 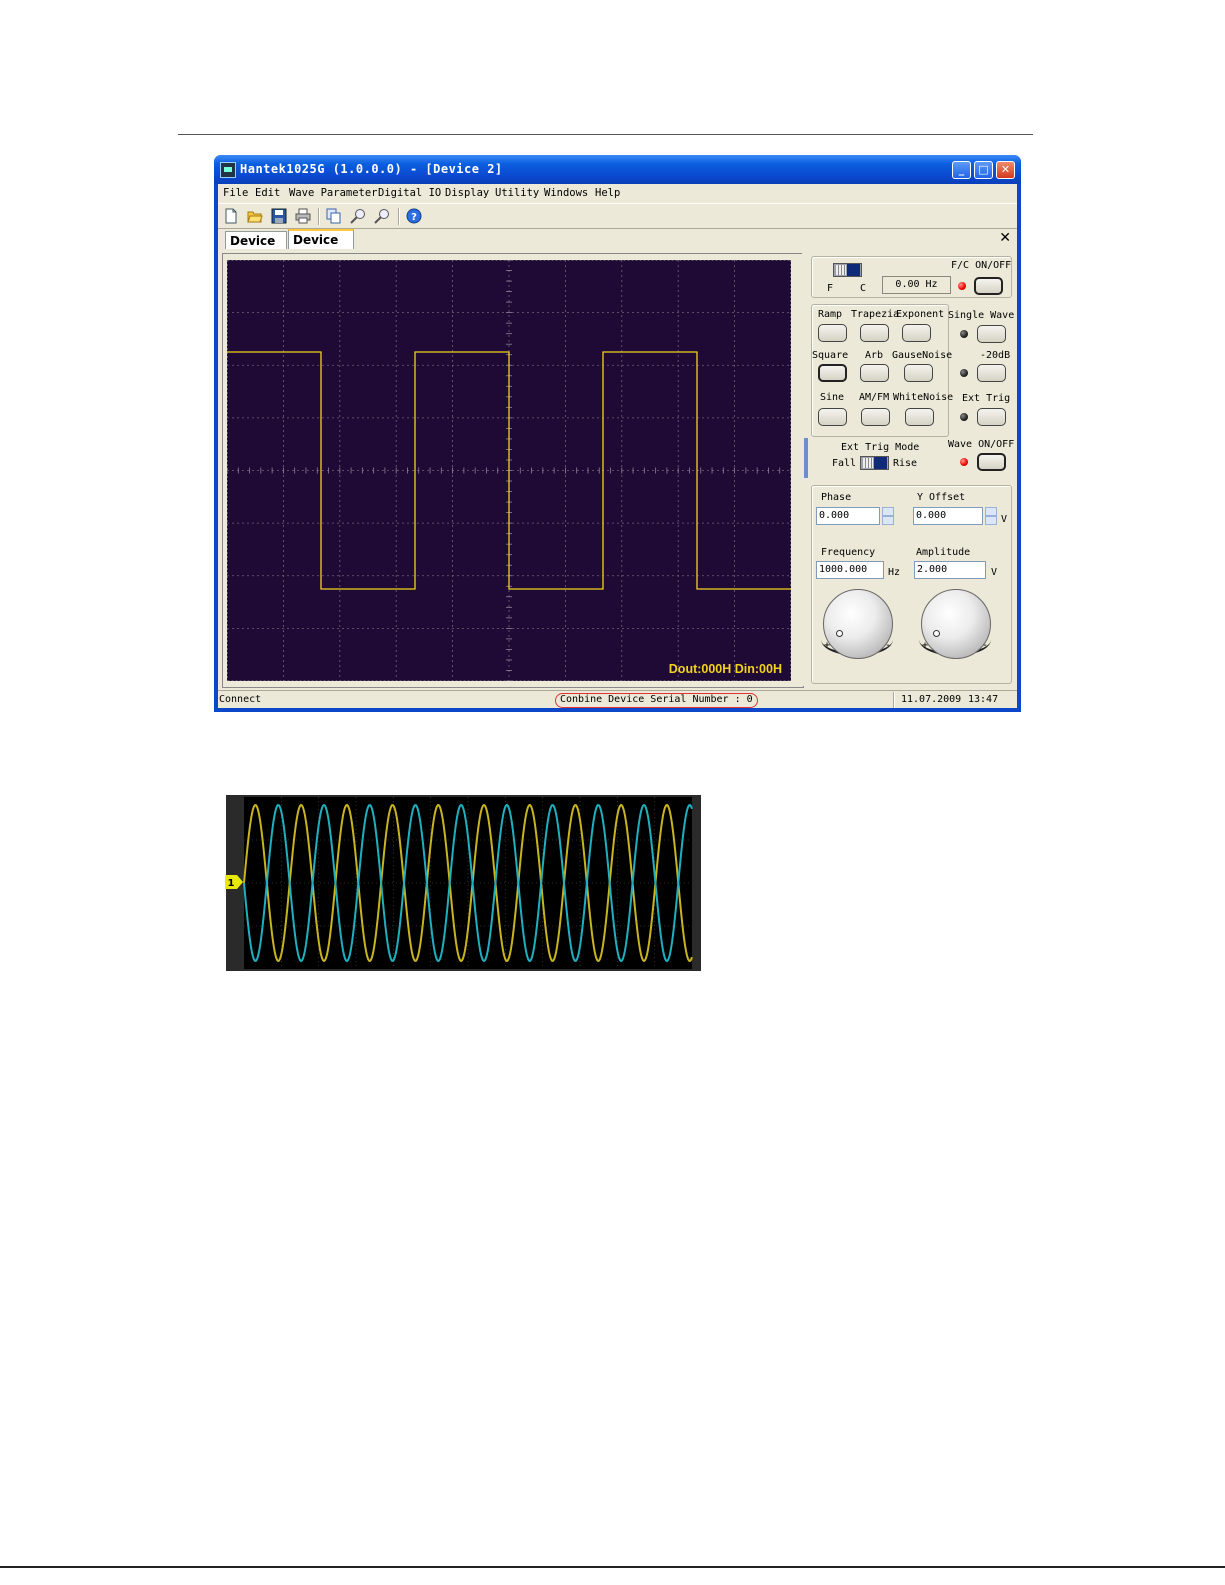 I want to click on ext-trig-mode-label: Ext Trig Mode, so click(x=880, y=447).